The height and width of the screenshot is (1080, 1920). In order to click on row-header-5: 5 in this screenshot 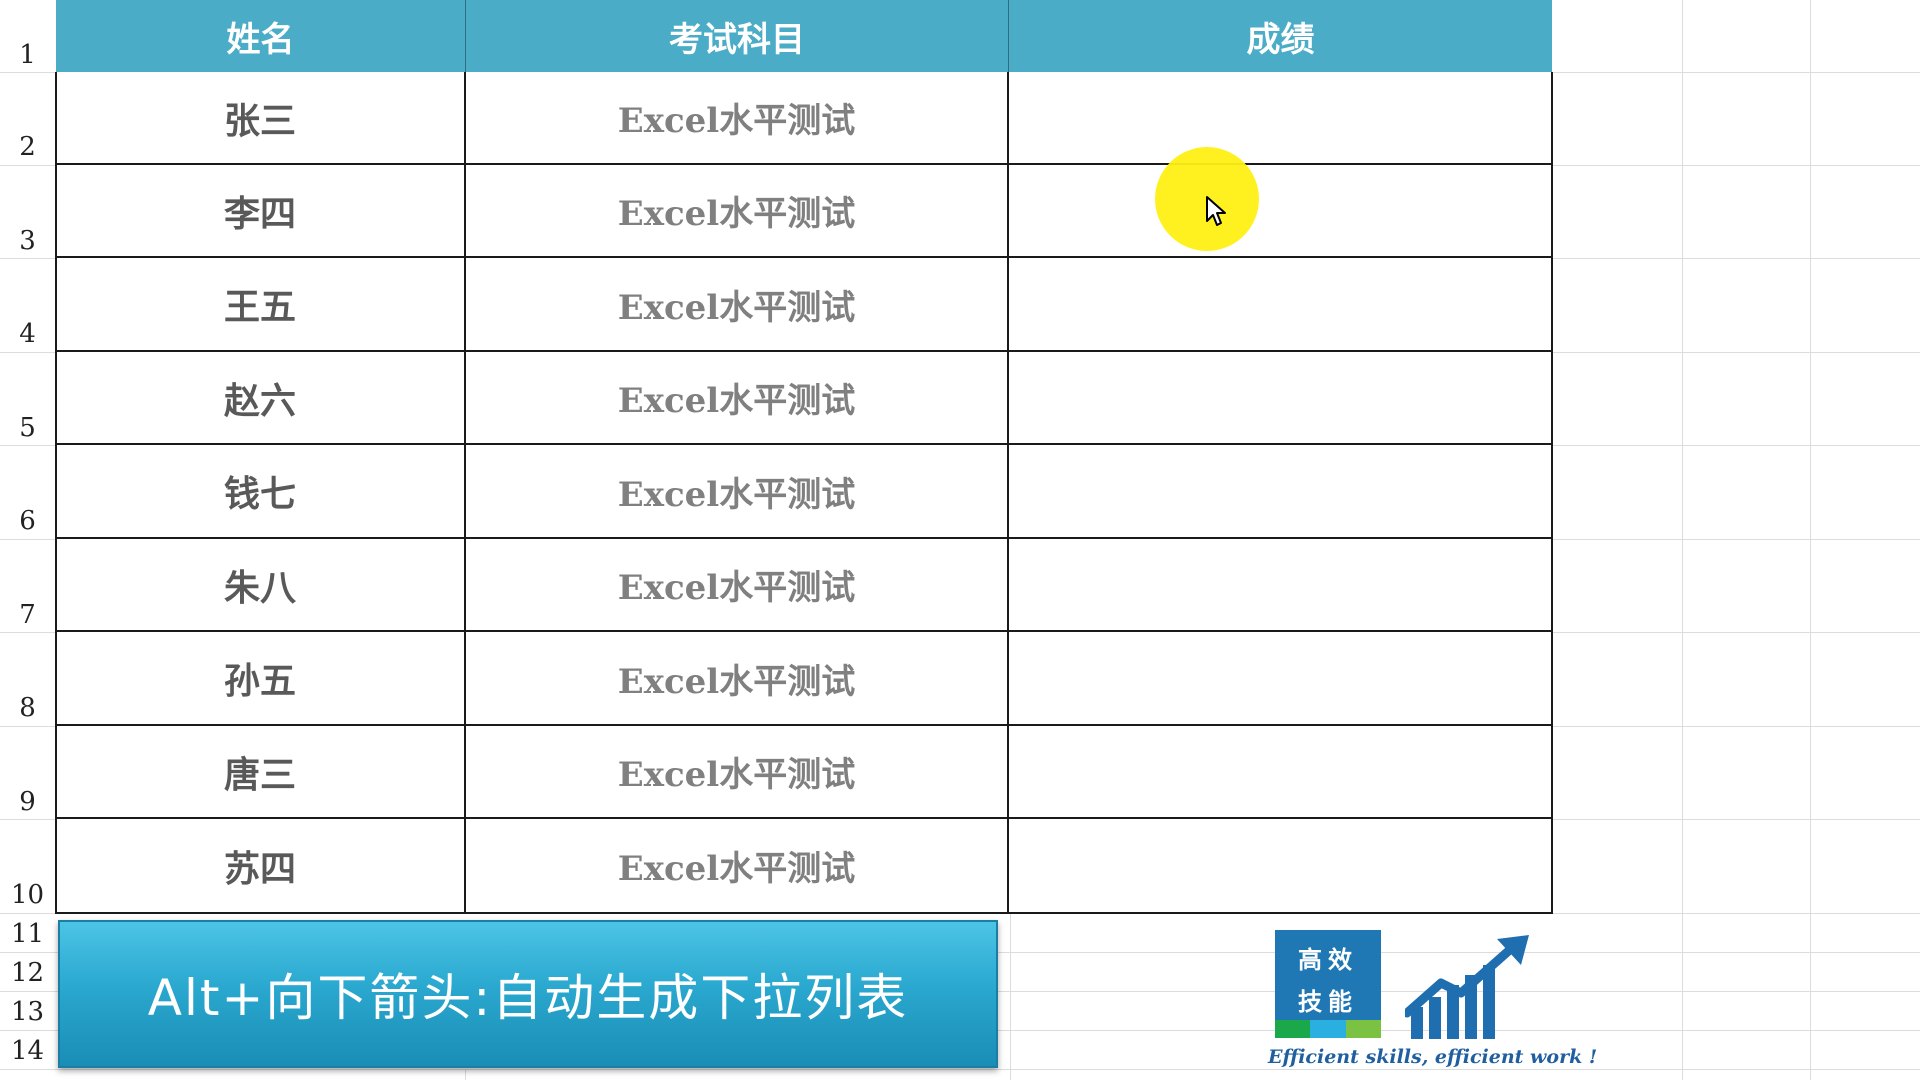, I will do `click(27, 428)`.